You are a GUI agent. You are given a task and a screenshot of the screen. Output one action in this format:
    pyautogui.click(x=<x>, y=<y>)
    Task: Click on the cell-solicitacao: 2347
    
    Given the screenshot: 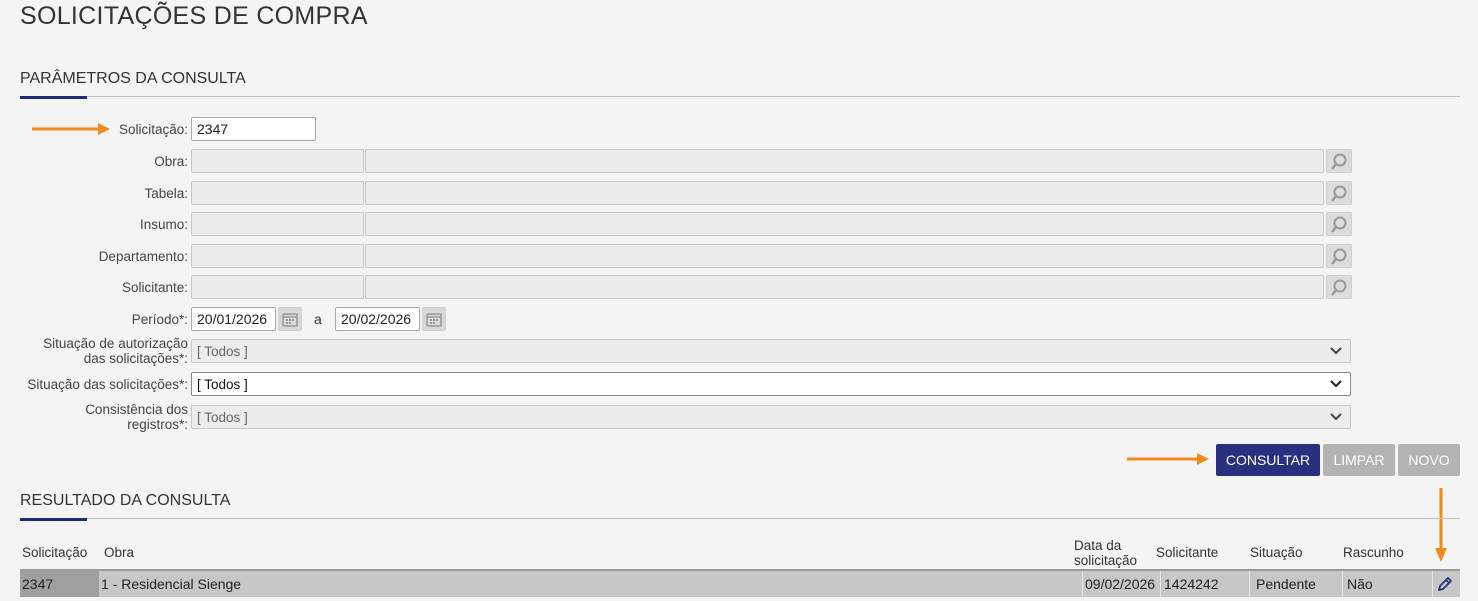 What is the action you would take?
    pyautogui.click(x=38, y=584)
    